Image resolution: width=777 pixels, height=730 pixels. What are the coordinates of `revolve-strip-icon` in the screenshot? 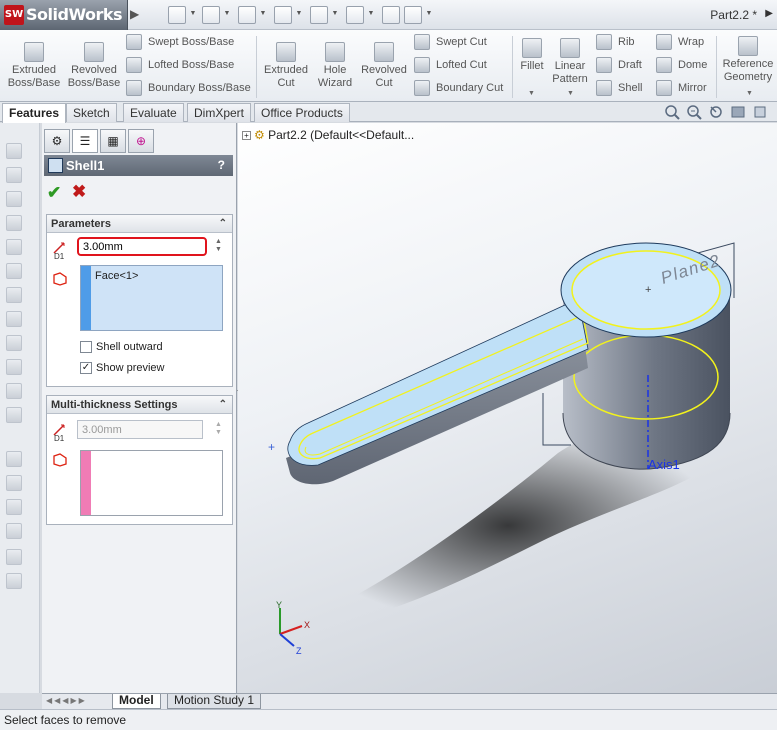 It's located at (14, 175).